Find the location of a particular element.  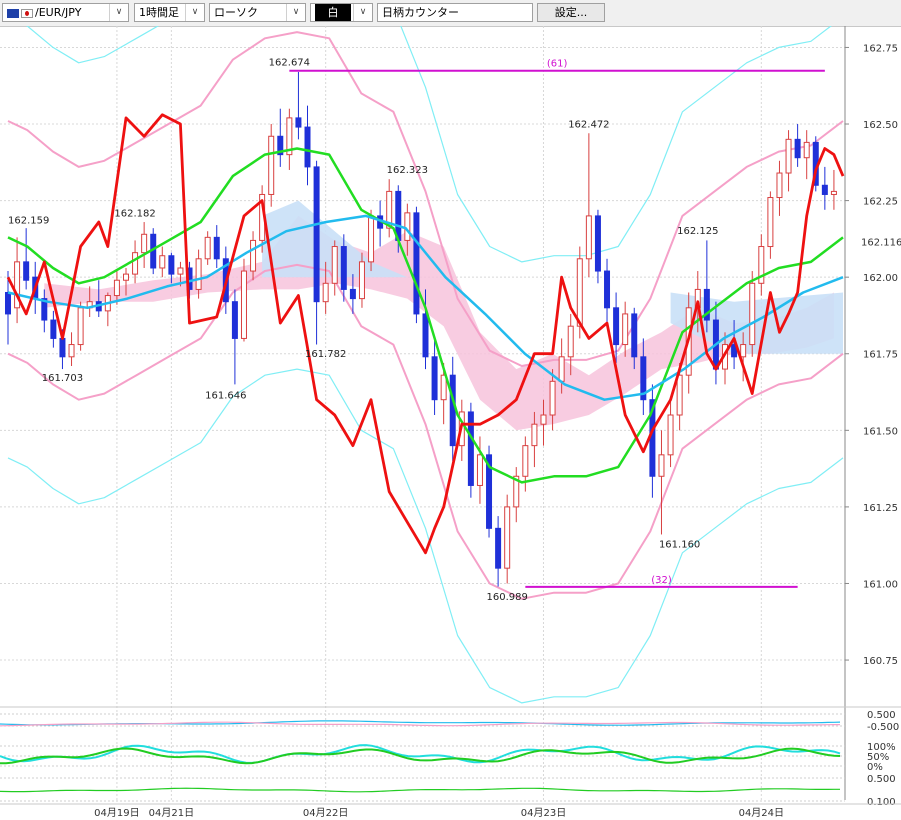

symbol-select: /EUR/JPY ∨ is located at coordinates (65, 12).